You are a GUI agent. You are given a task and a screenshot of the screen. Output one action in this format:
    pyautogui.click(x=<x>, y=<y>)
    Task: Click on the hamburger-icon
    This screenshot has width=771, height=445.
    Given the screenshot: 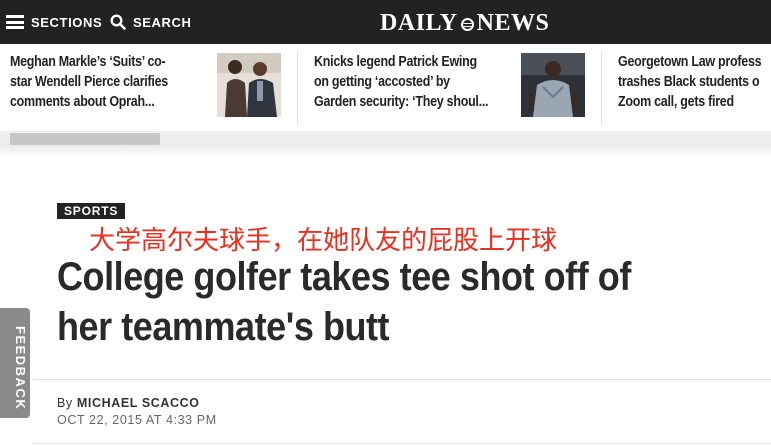 What is the action you would take?
    pyautogui.click(x=15, y=22)
    